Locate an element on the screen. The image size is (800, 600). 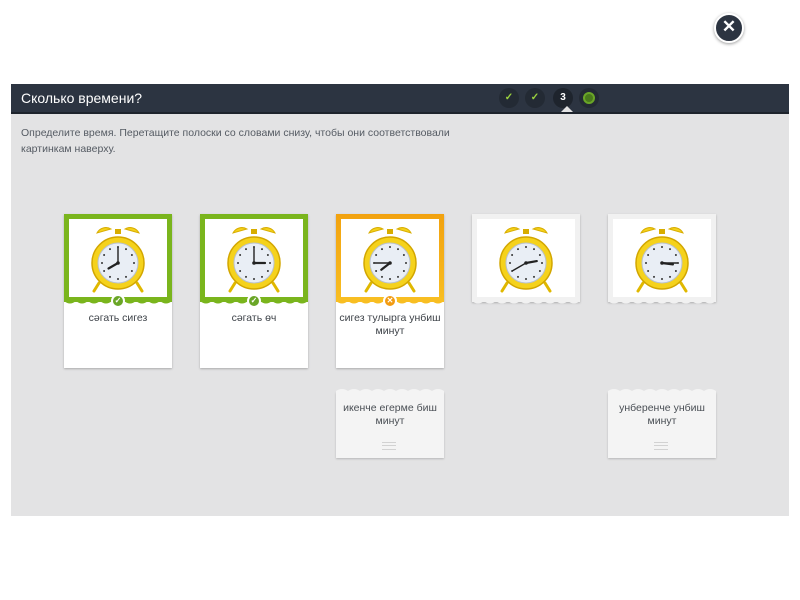
strip-label: унберенче унбиш минут is located at coordinates (662, 414).